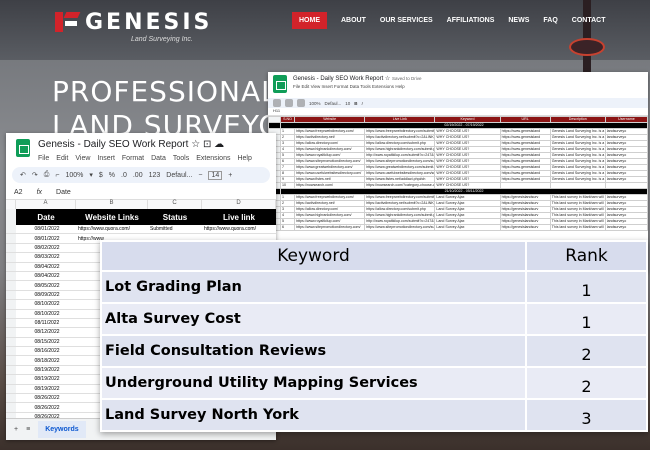  I want to click on nav-services: OUR SERVICES, so click(406, 20).